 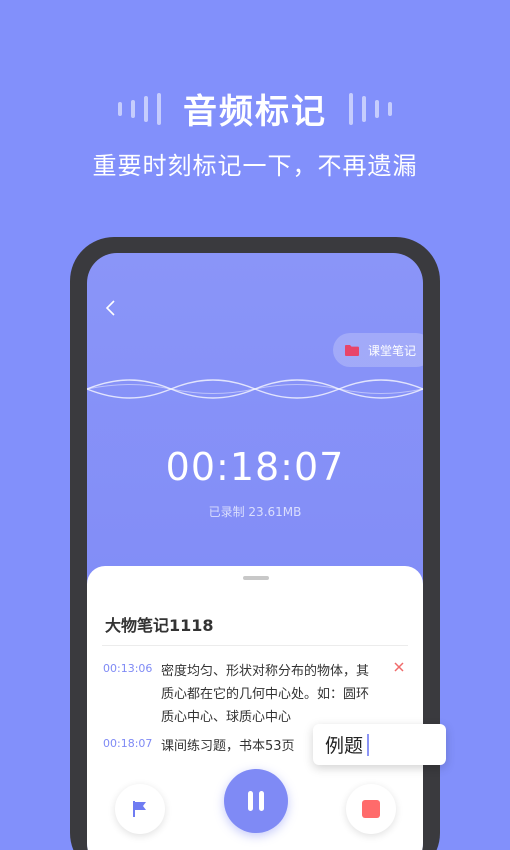 I want to click on stop-button, so click(x=371, y=809).